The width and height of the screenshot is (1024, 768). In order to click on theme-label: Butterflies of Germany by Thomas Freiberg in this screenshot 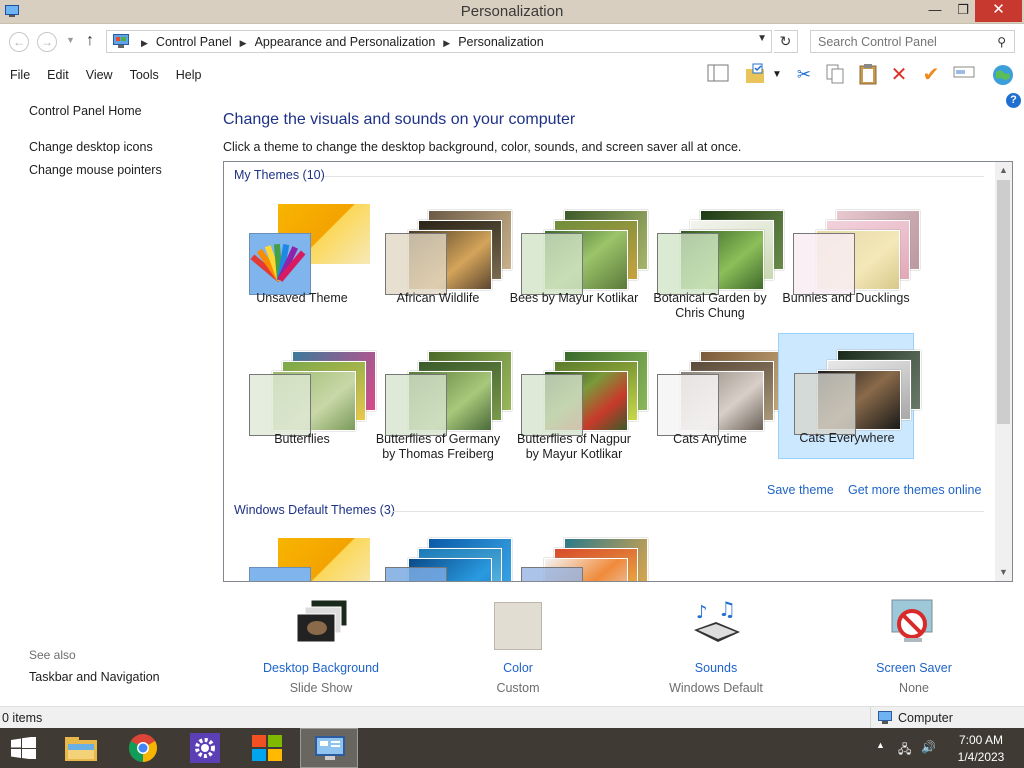, I will do `click(438, 446)`.